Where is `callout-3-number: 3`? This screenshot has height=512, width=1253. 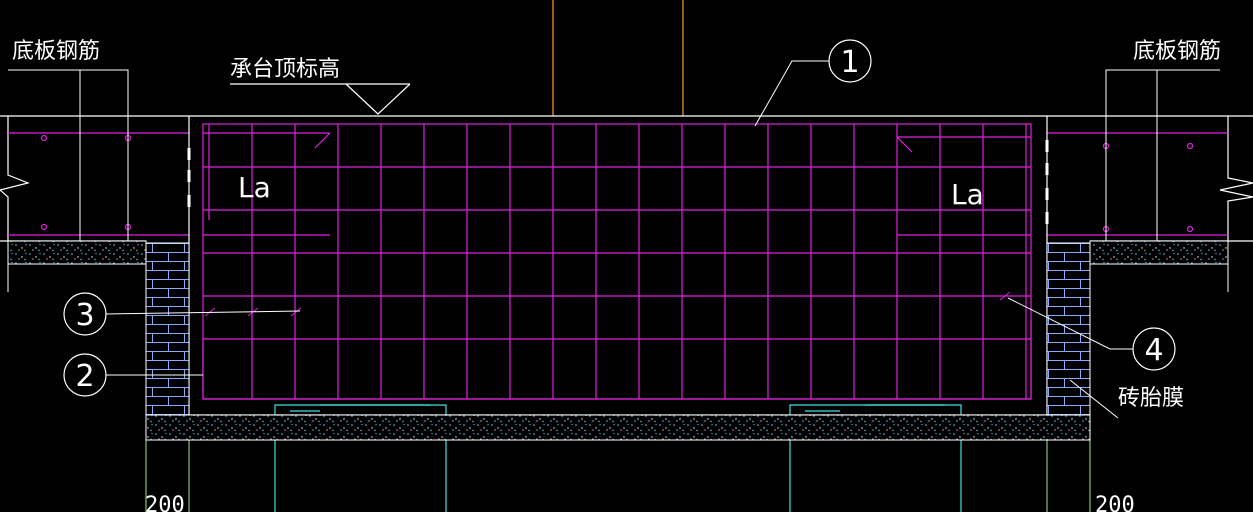 callout-3-number: 3 is located at coordinates (84, 315).